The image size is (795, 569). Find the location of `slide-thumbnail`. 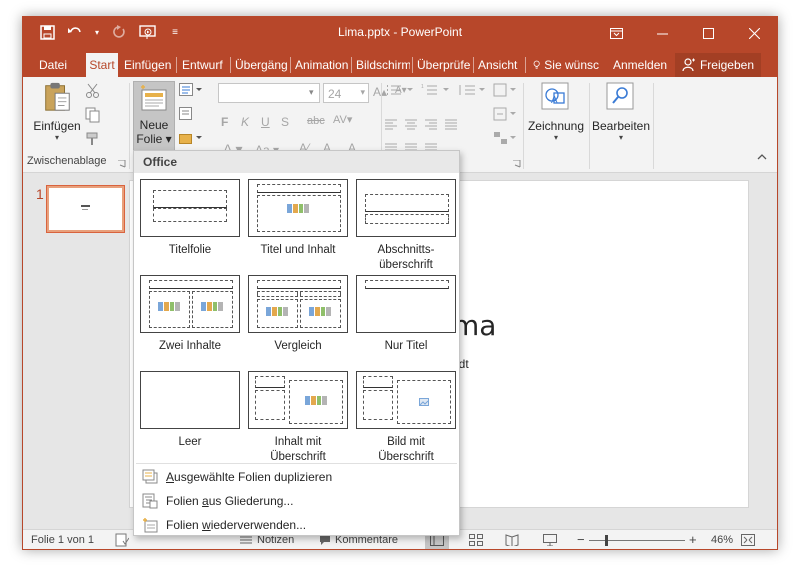

slide-thumbnail is located at coordinates (85, 209).